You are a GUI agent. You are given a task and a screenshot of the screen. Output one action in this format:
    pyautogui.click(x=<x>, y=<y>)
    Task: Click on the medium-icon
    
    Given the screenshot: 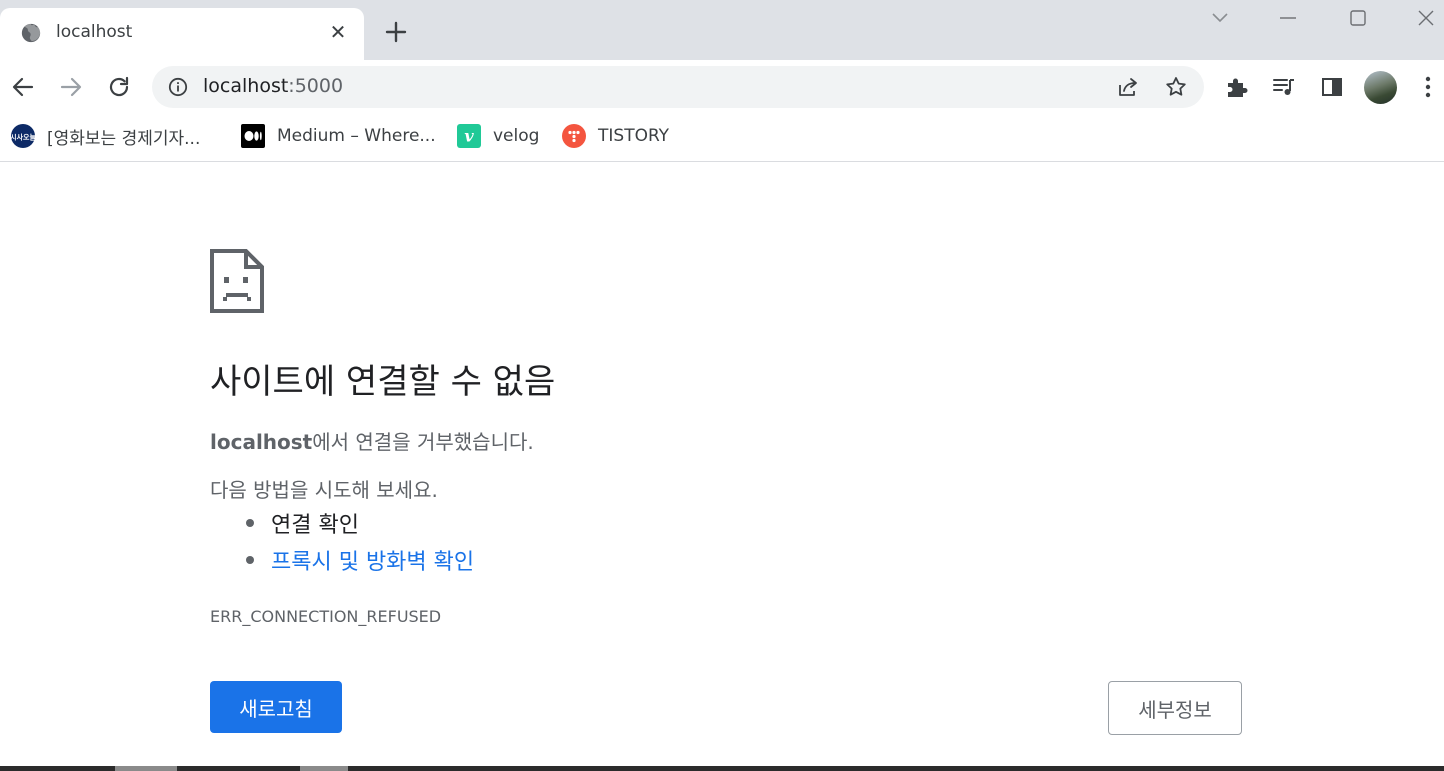 What is the action you would take?
    pyautogui.click(x=253, y=136)
    